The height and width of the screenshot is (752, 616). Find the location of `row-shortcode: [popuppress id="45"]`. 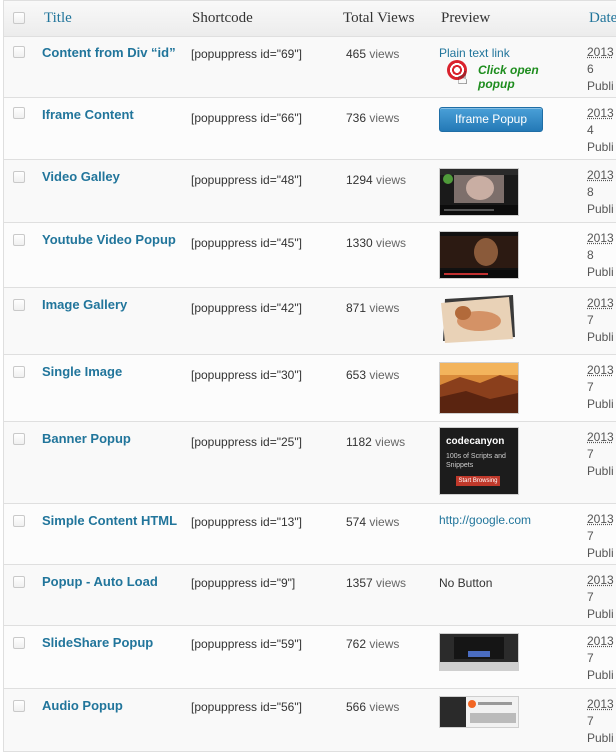

row-shortcode: [popuppress id="45"] is located at coordinates (246, 243).